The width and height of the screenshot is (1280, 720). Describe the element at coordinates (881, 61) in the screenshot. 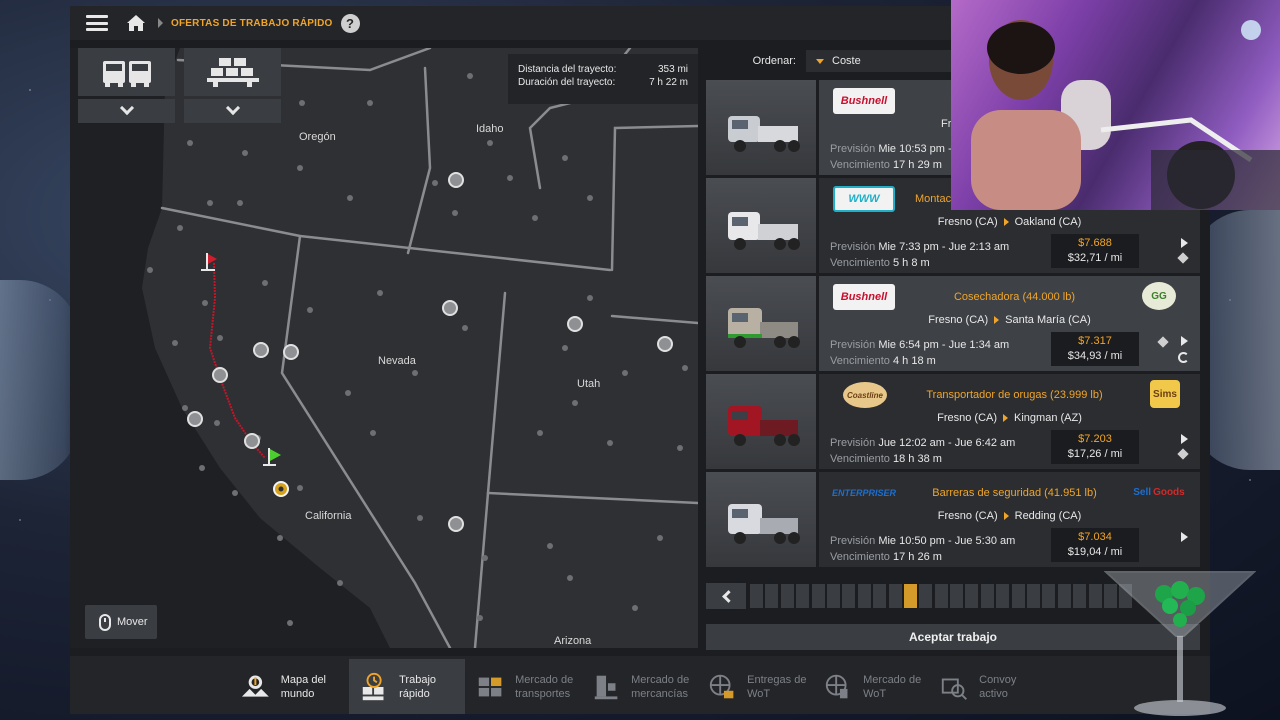

I see `sort-select: Coste` at that location.